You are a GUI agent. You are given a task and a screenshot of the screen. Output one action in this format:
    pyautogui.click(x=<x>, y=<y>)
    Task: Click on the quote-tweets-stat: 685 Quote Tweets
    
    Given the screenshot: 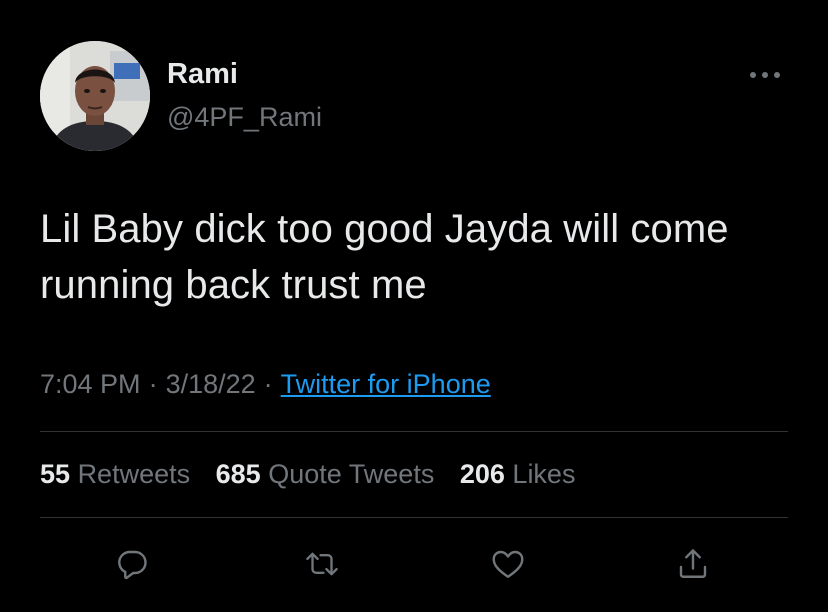 What is the action you would take?
    pyautogui.click(x=325, y=474)
    